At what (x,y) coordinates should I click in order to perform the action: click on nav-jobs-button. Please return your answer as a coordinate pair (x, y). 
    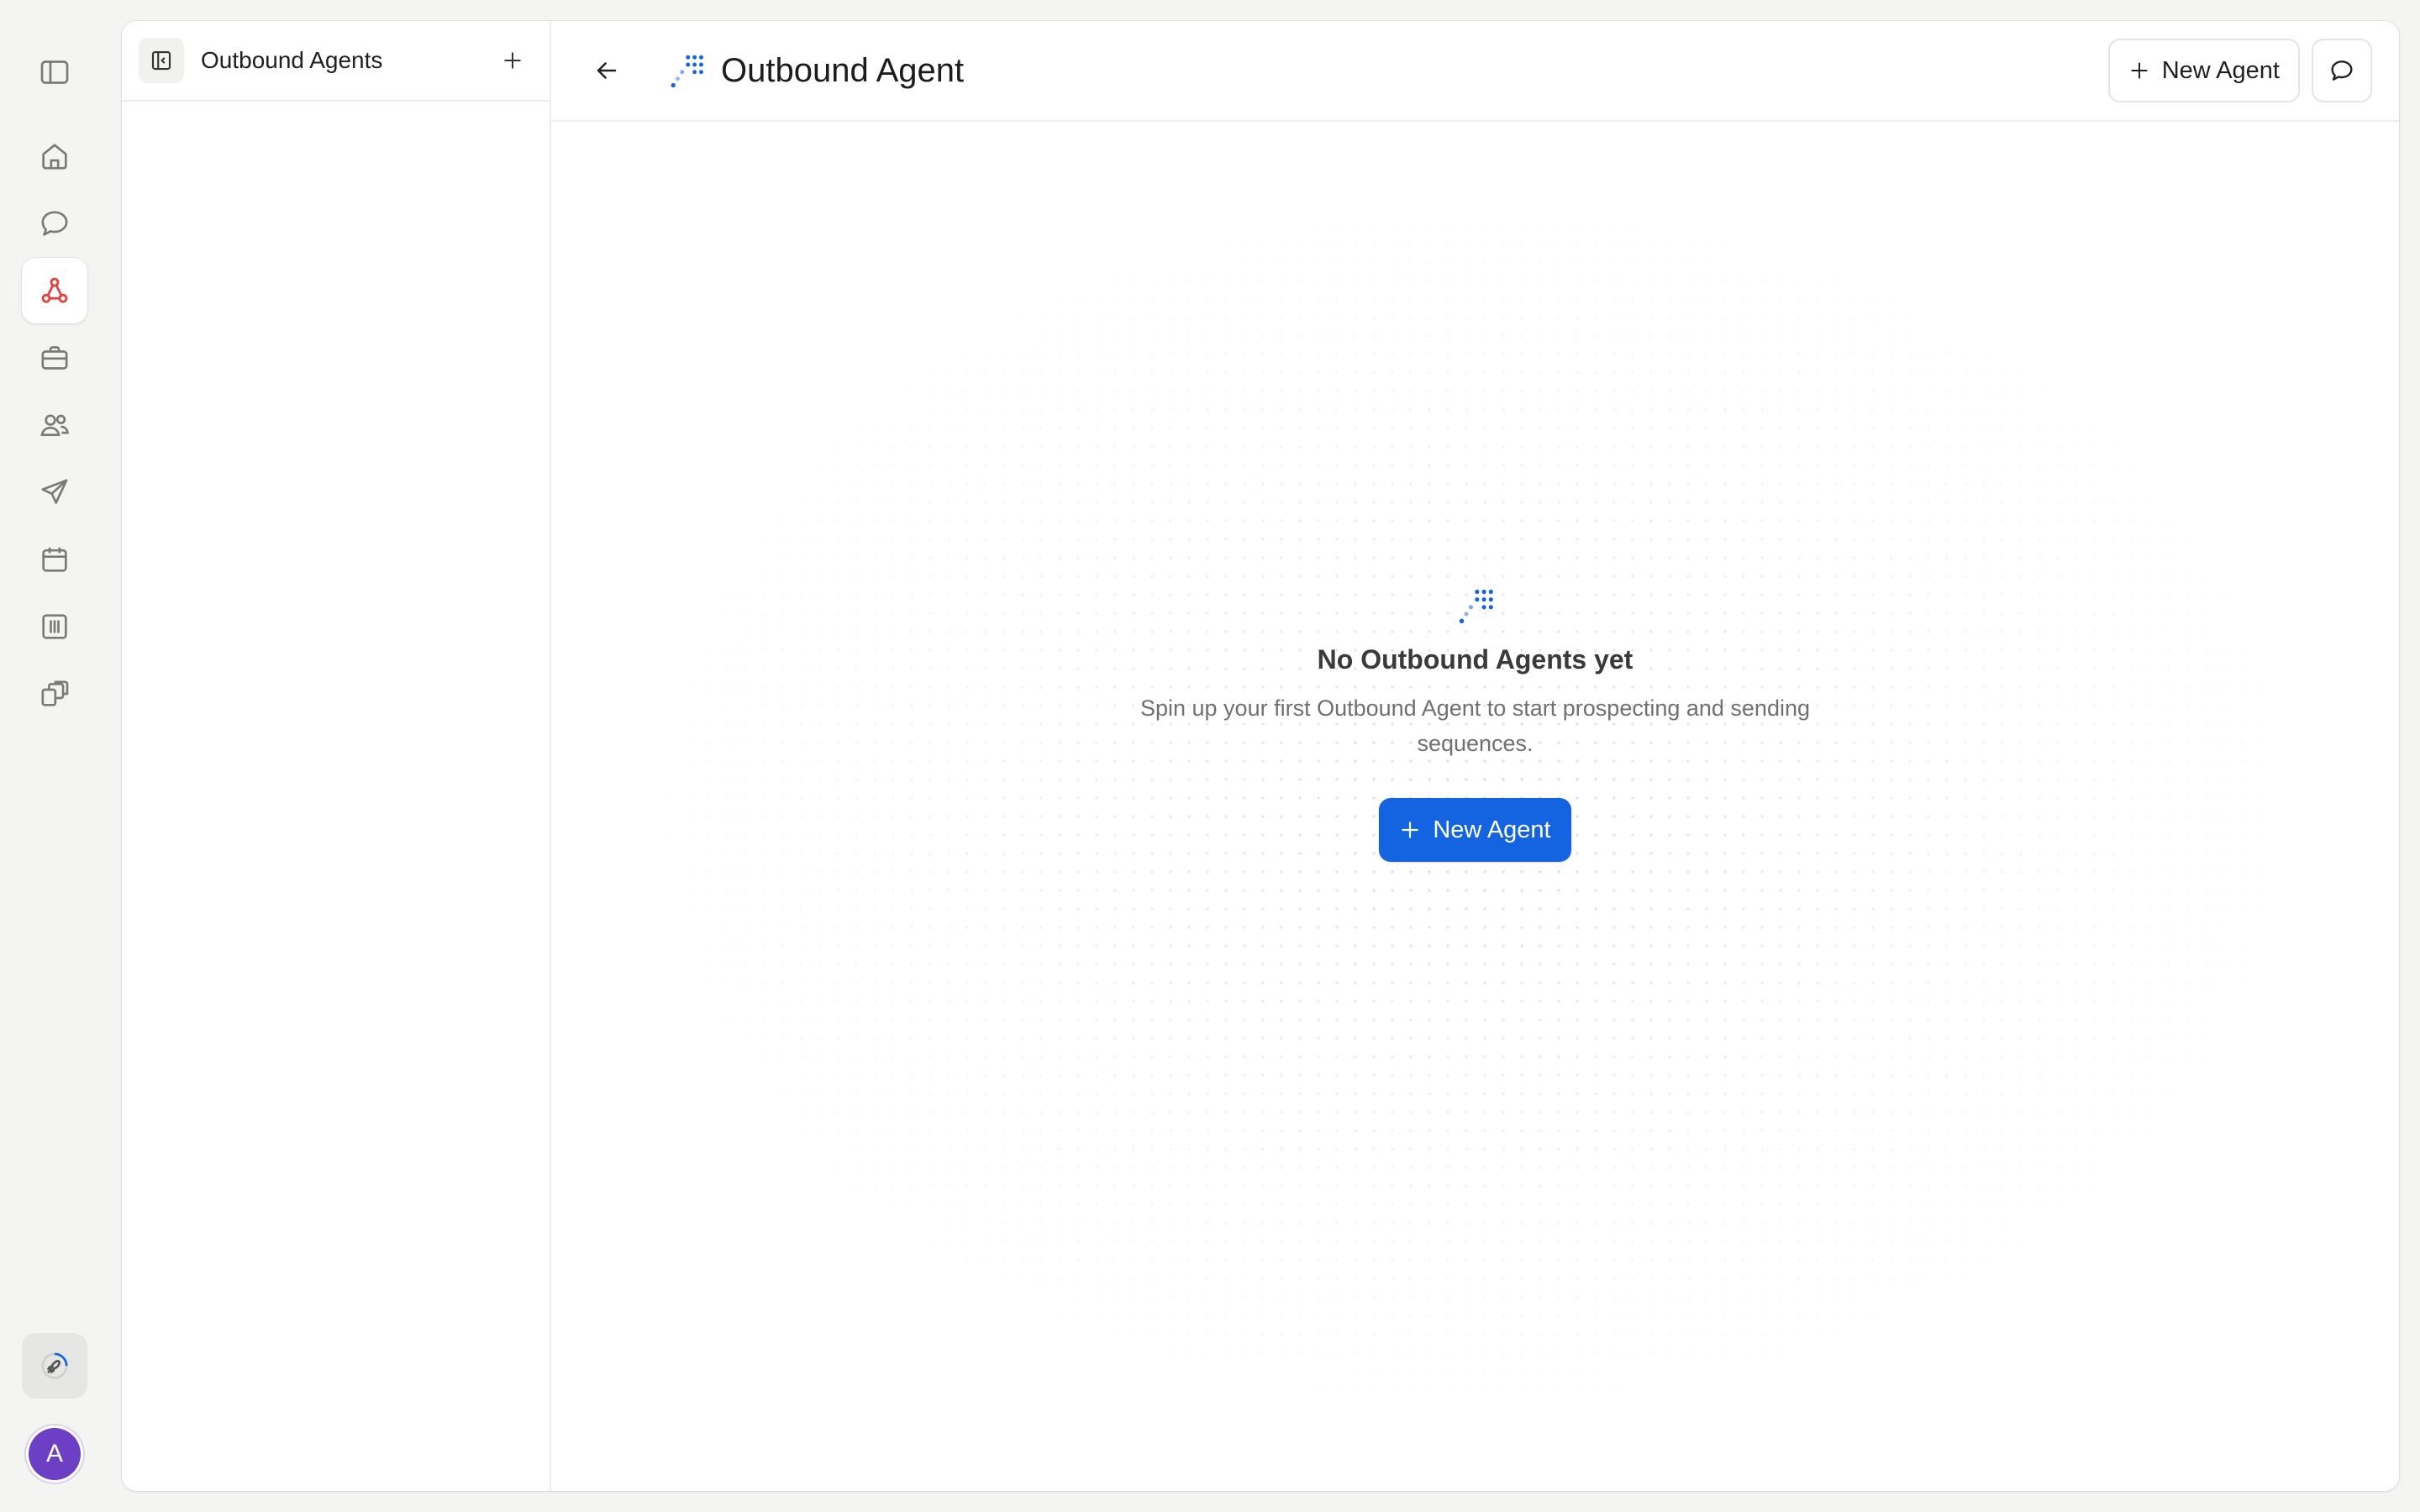
    Looking at the image, I should click on (54, 358).